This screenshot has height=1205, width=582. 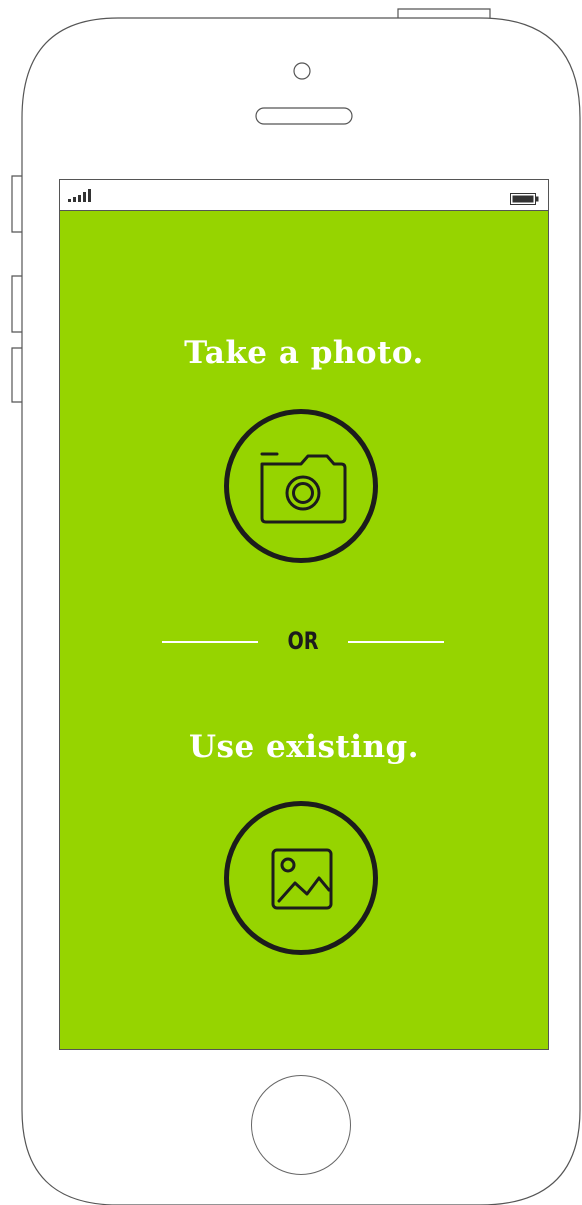 What do you see at coordinates (303, 488) in the screenshot?
I see `camera-icon` at bounding box center [303, 488].